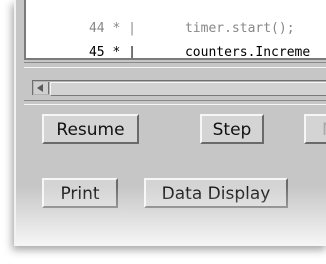 The height and width of the screenshot is (264, 326). I want to click on pane-separator, so click(175, 65).